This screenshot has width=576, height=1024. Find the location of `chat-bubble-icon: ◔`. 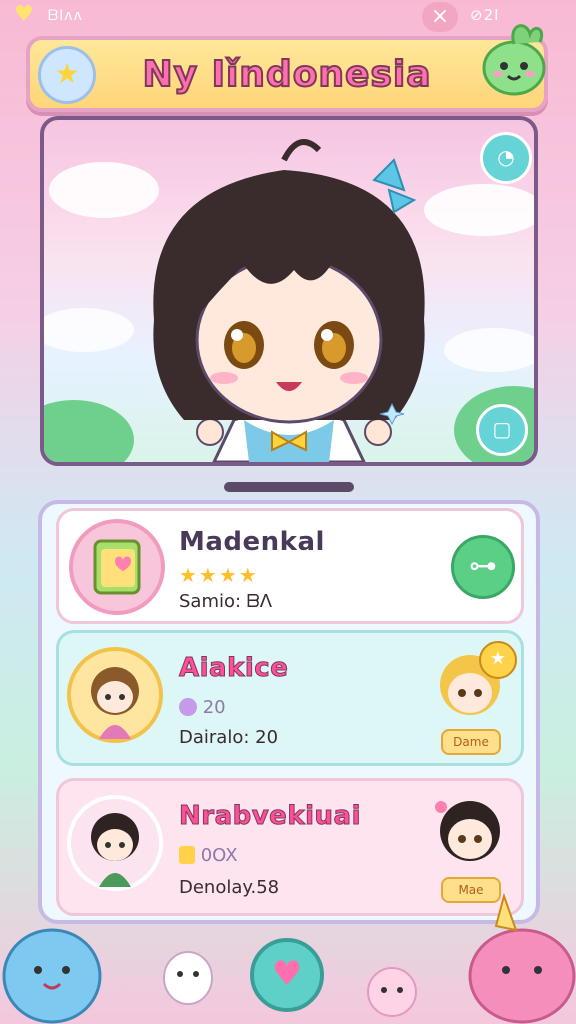

chat-bubble-icon: ◔ is located at coordinates (506, 157).